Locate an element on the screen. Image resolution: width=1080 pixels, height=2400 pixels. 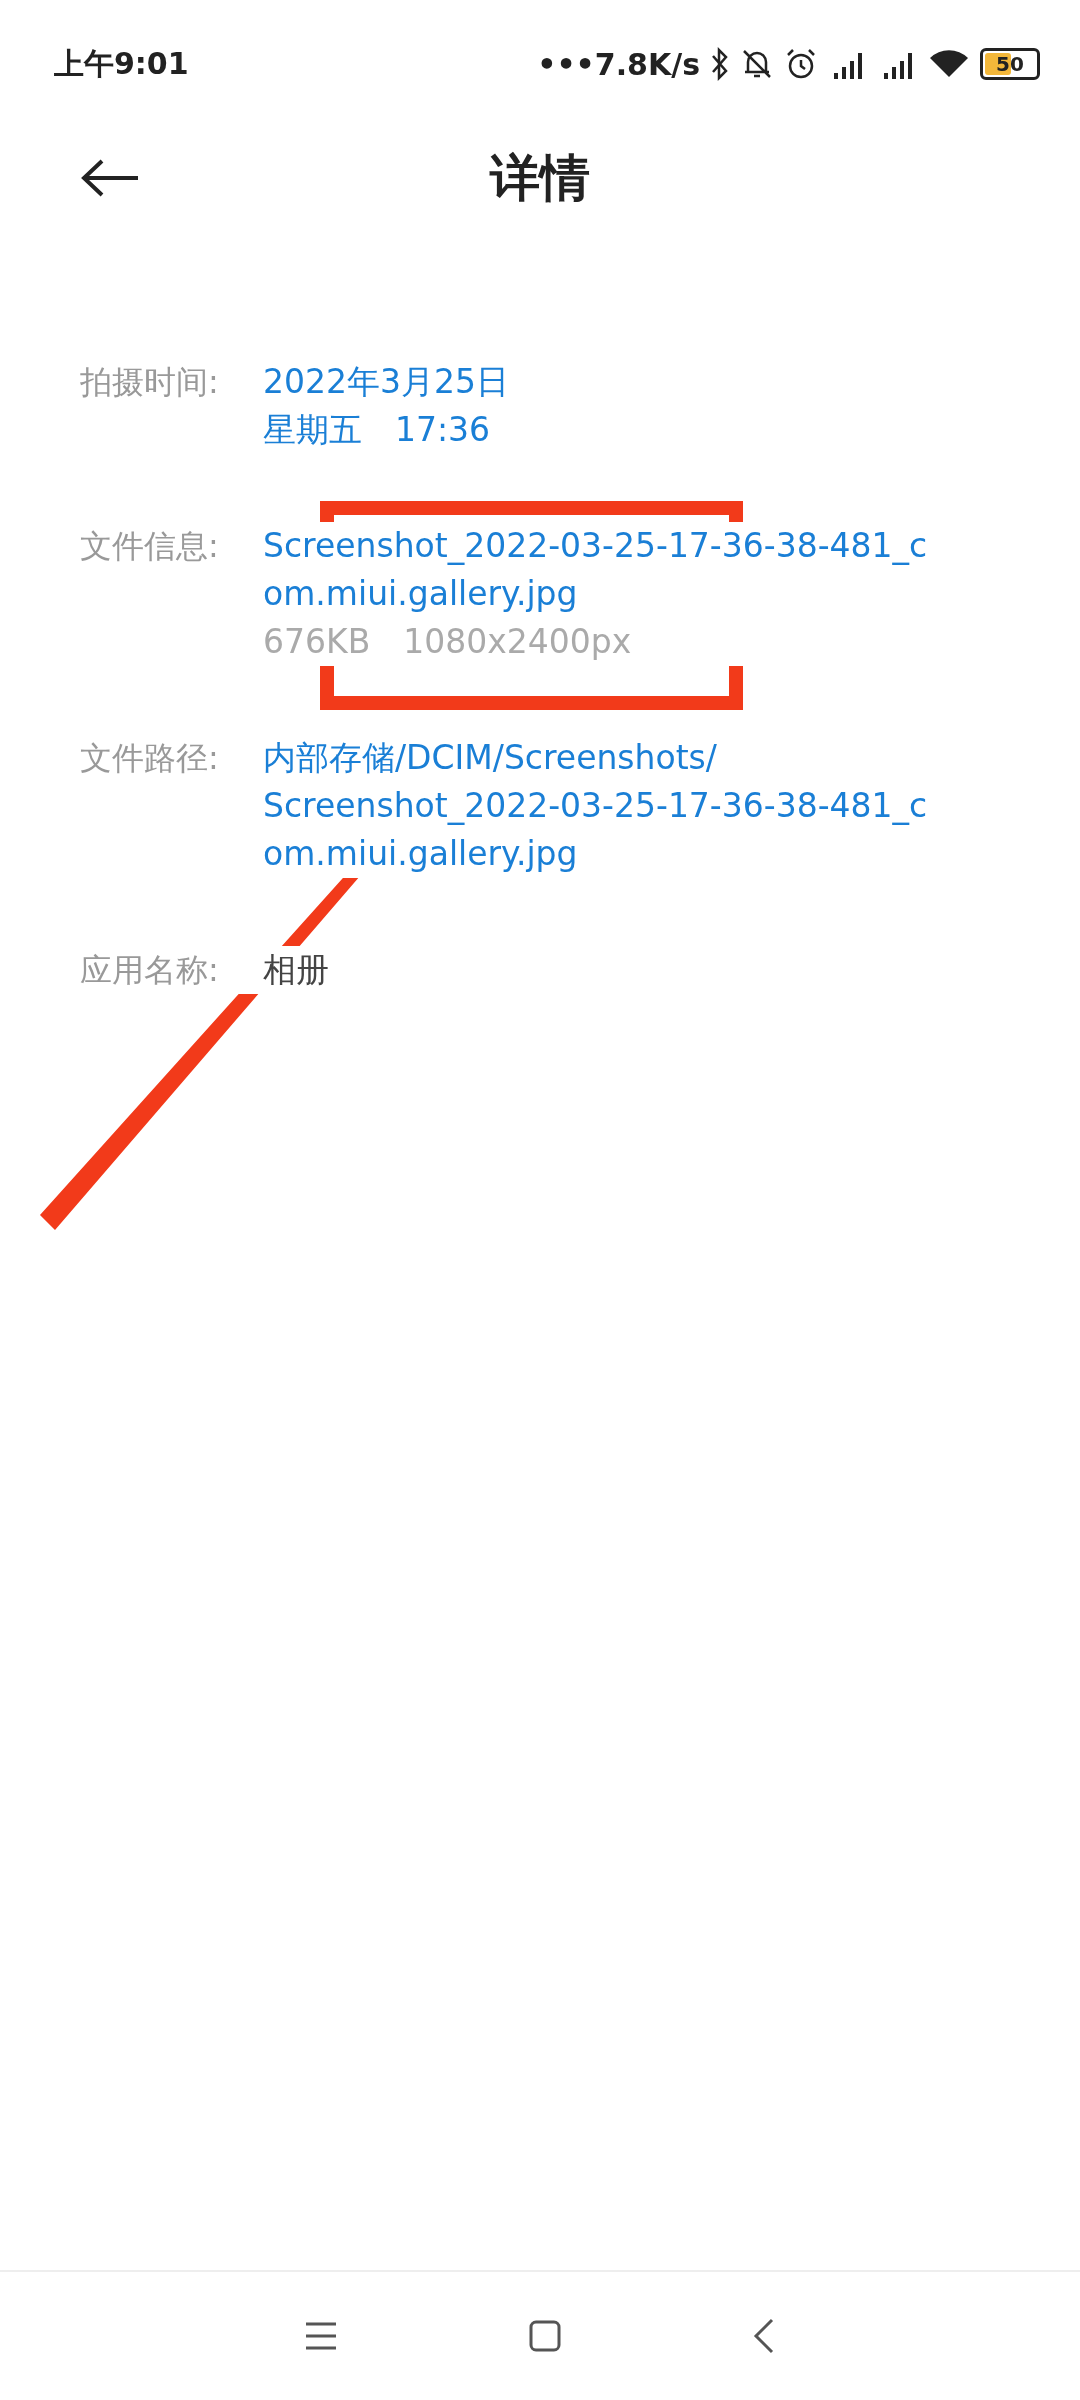
page-title: 详情 is located at coordinates (540, 178).